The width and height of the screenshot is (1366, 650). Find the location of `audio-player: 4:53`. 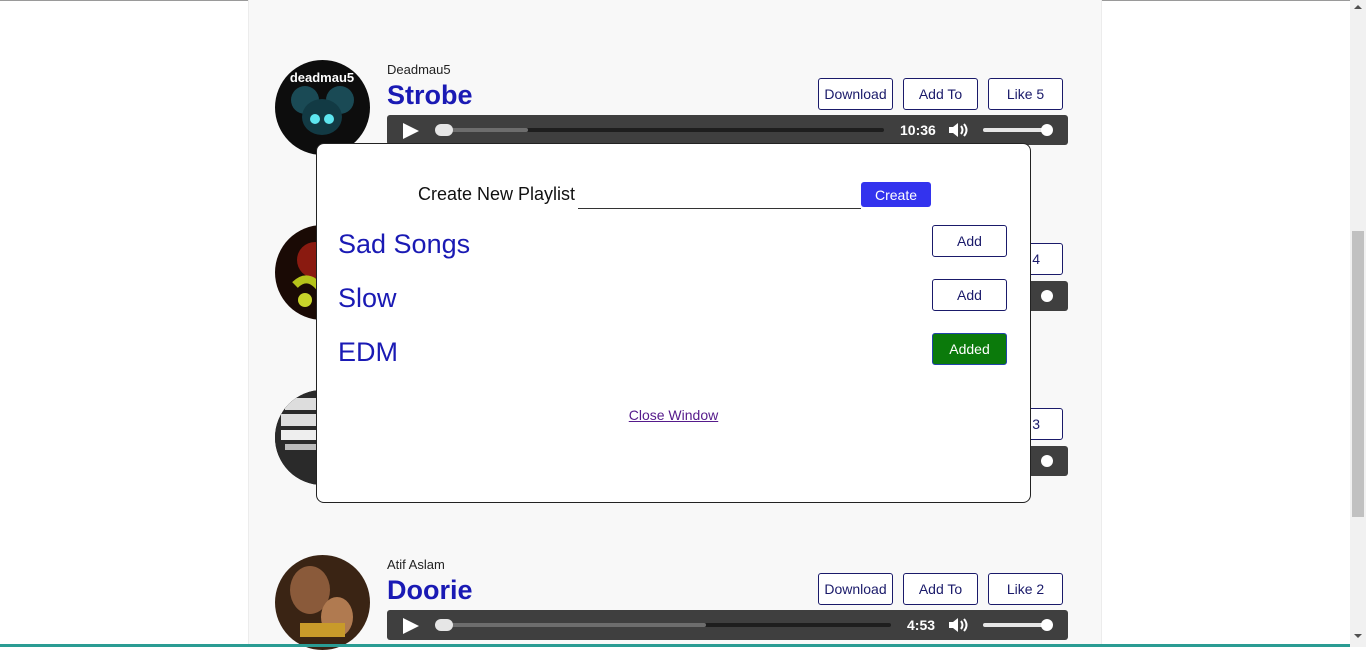

audio-player: 4:53 is located at coordinates (727, 625).